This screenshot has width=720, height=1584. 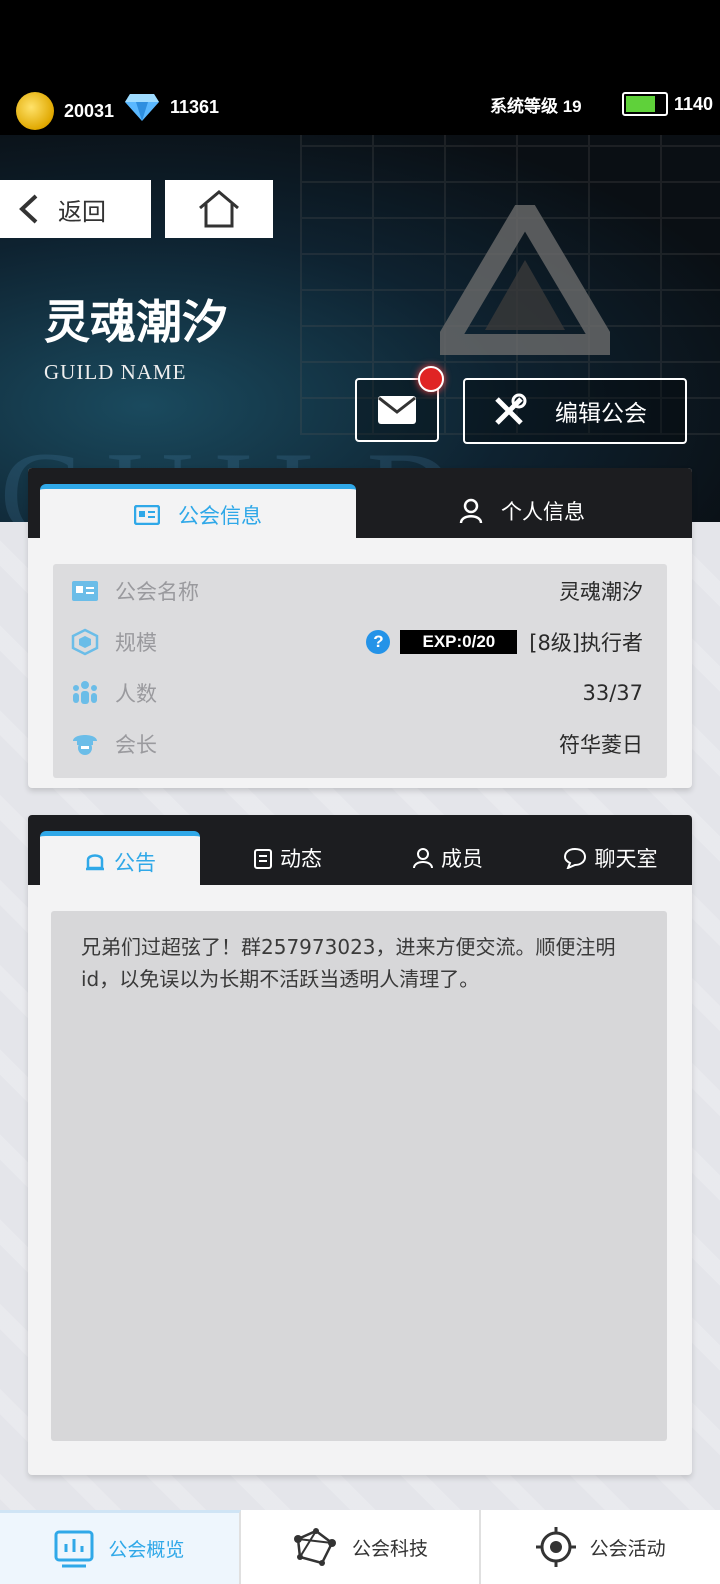 What do you see at coordinates (360, 744) in the screenshot?
I see `leader-row: 会长 符华菱日` at bounding box center [360, 744].